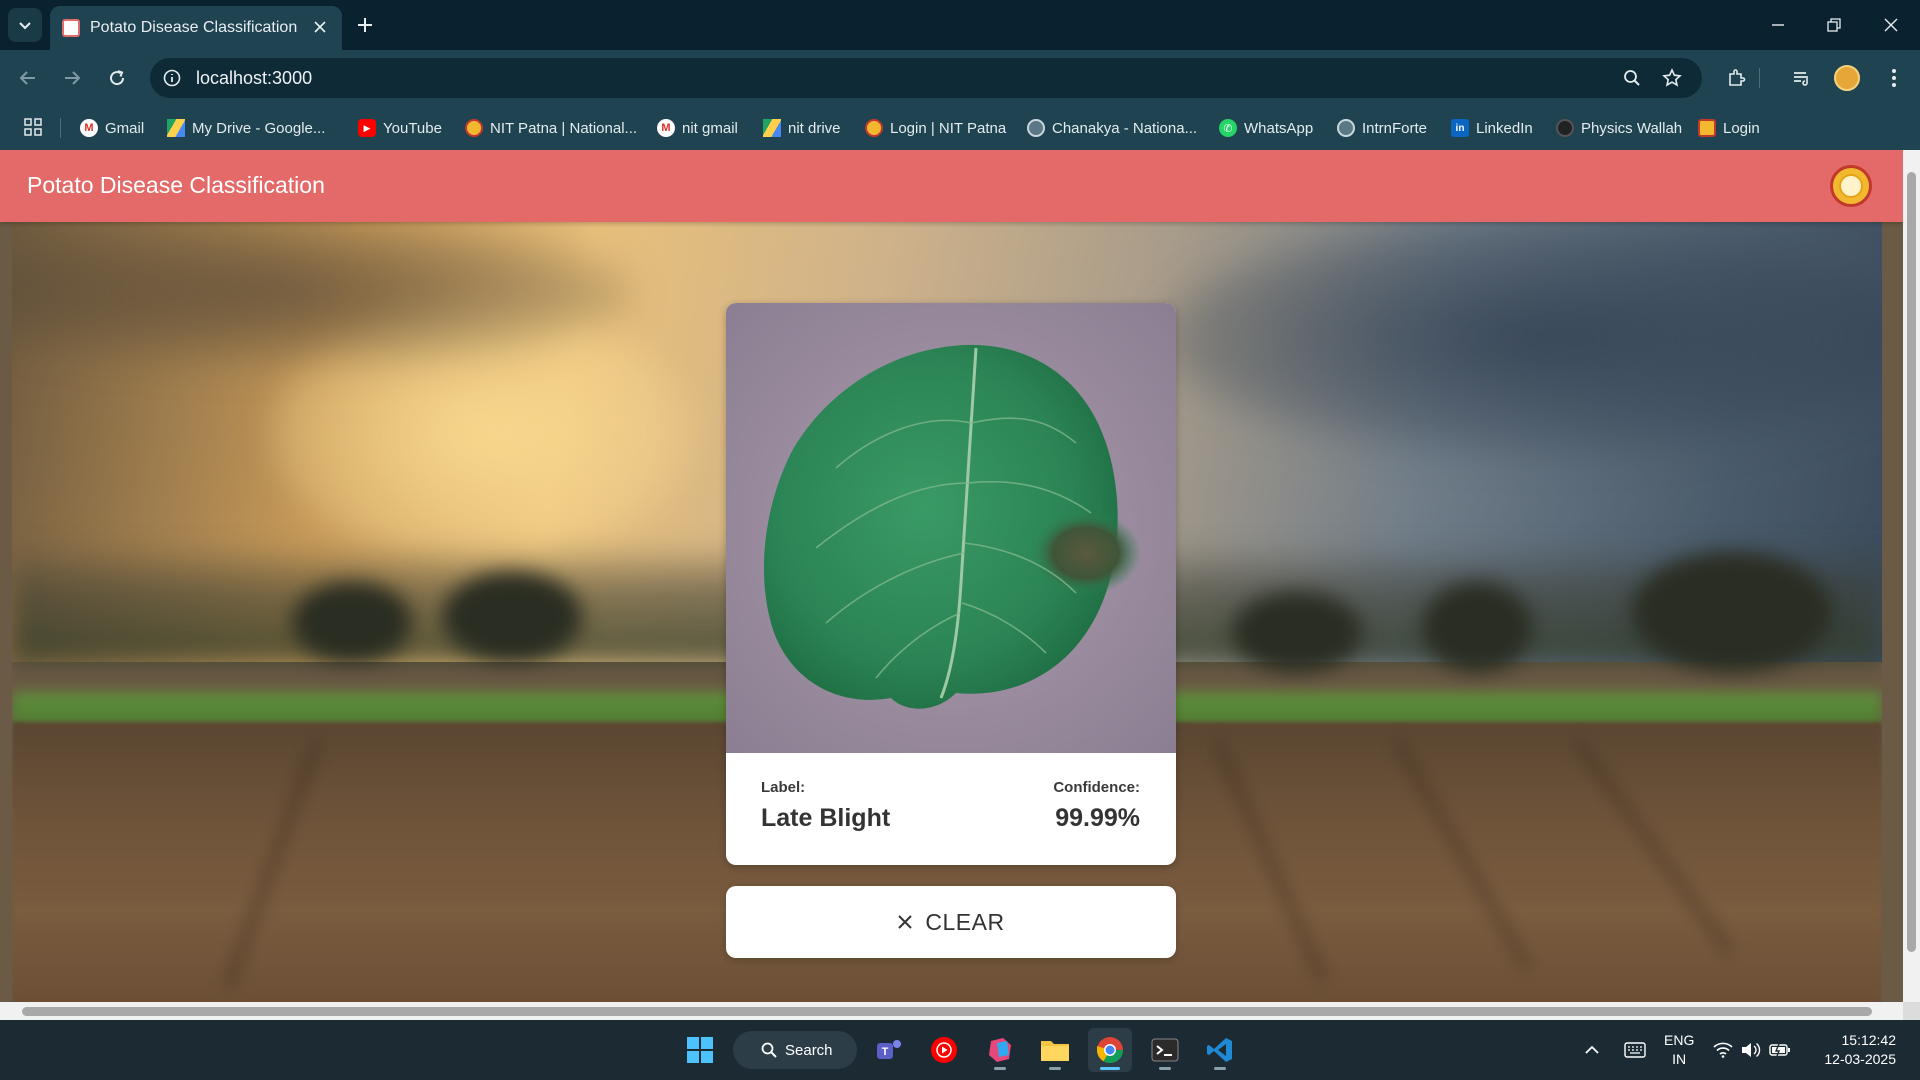 The width and height of the screenshot is (1920, 1080). What do you see at coordinates (1279, 128) in the screenshot?
I see `bookmark-label: WhatsApp` at bounding box center [1279, 128].